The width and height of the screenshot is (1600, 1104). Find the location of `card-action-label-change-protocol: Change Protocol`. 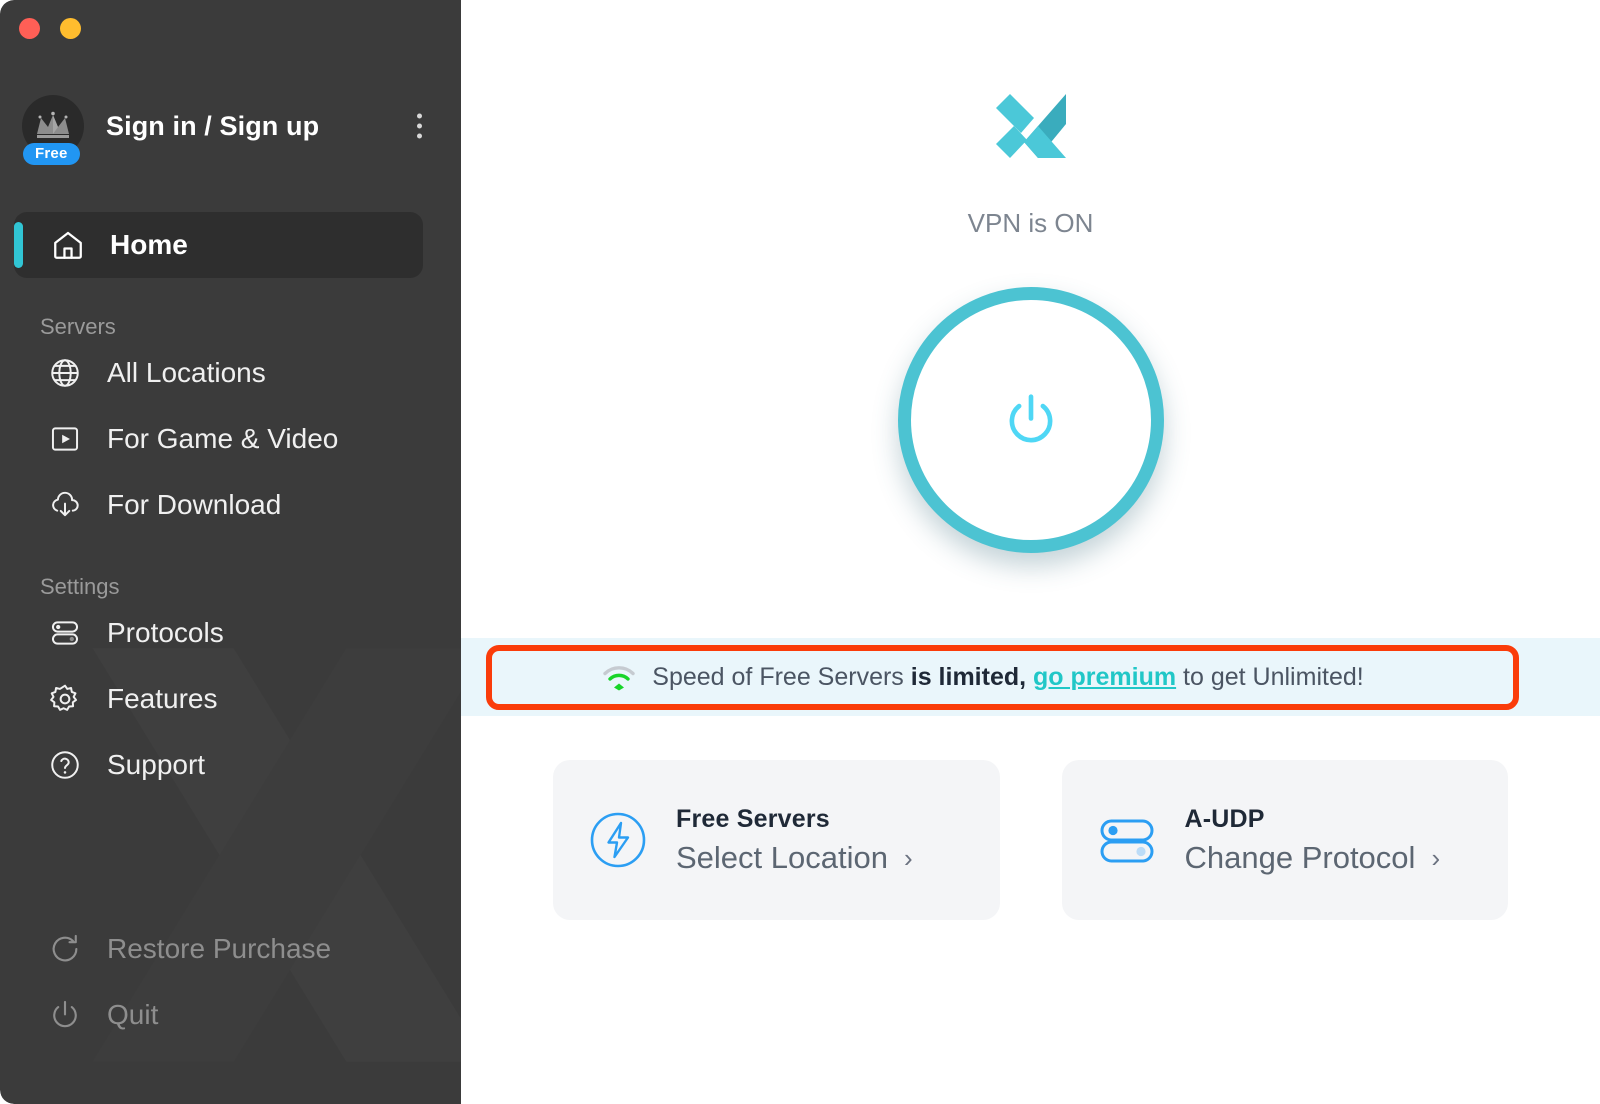

card-action-label-change-protocol: Change Protocol is located at coordinates (1300, 857).